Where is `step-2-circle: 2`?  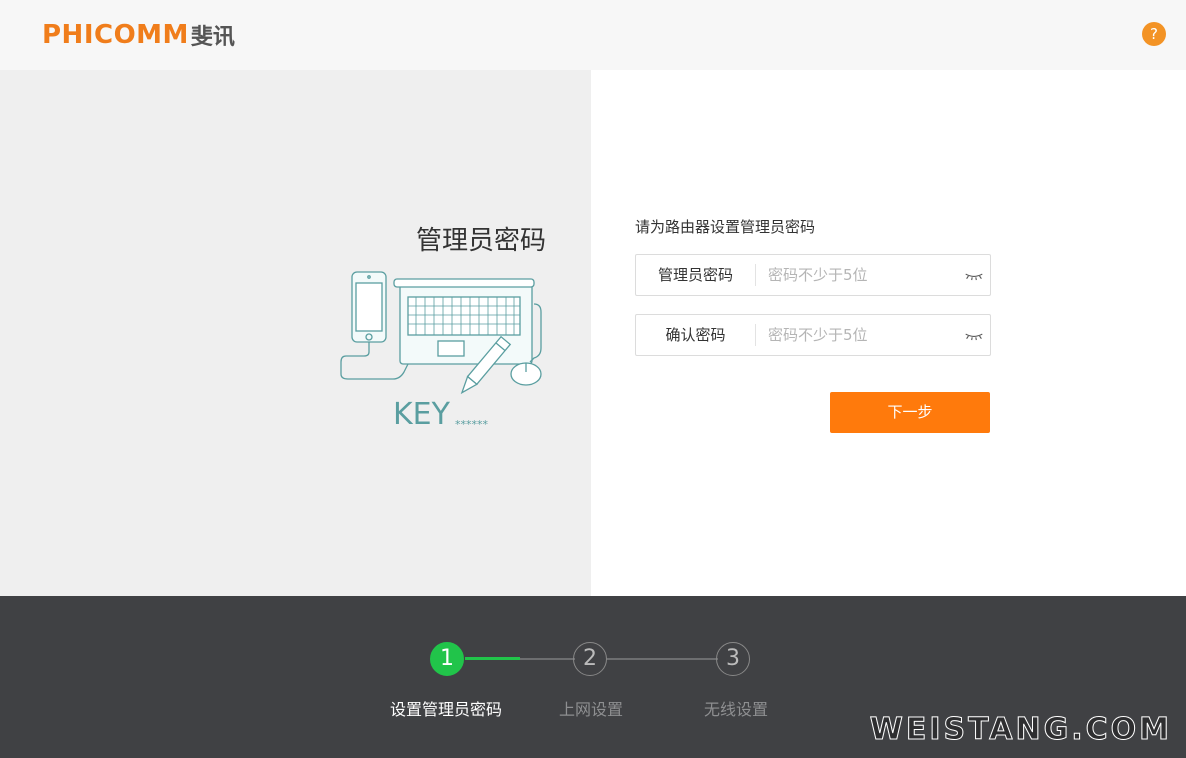 step-2-circle: 2 is located at coordinates (590, 659).